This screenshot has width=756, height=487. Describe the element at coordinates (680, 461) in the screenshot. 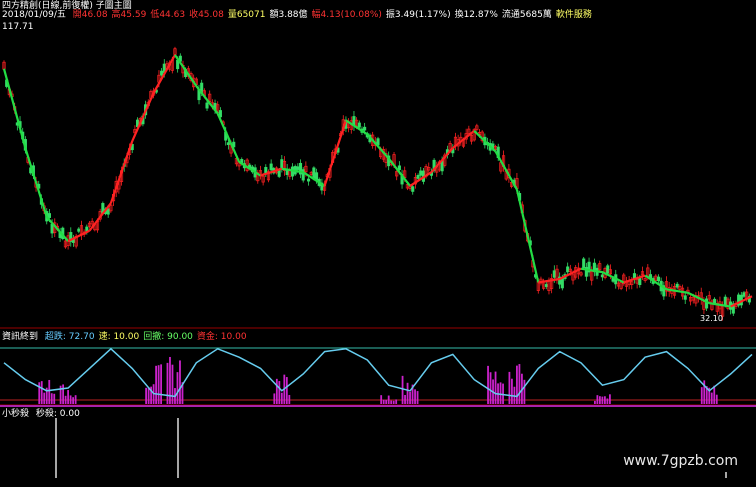

I see `watermark: www.7gpzb.com` at that location.